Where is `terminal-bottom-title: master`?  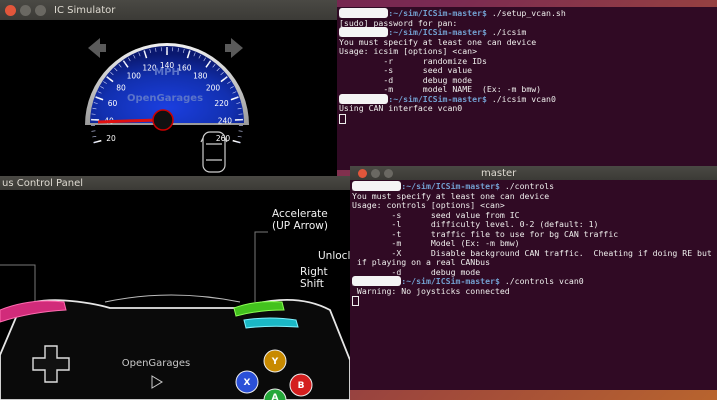 terminal-bottom-title: master is located at coordinates (499, 173).